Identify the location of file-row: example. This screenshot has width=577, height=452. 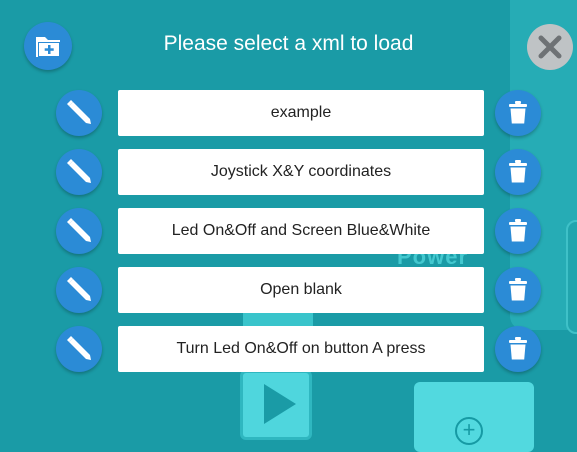
(288, 113).